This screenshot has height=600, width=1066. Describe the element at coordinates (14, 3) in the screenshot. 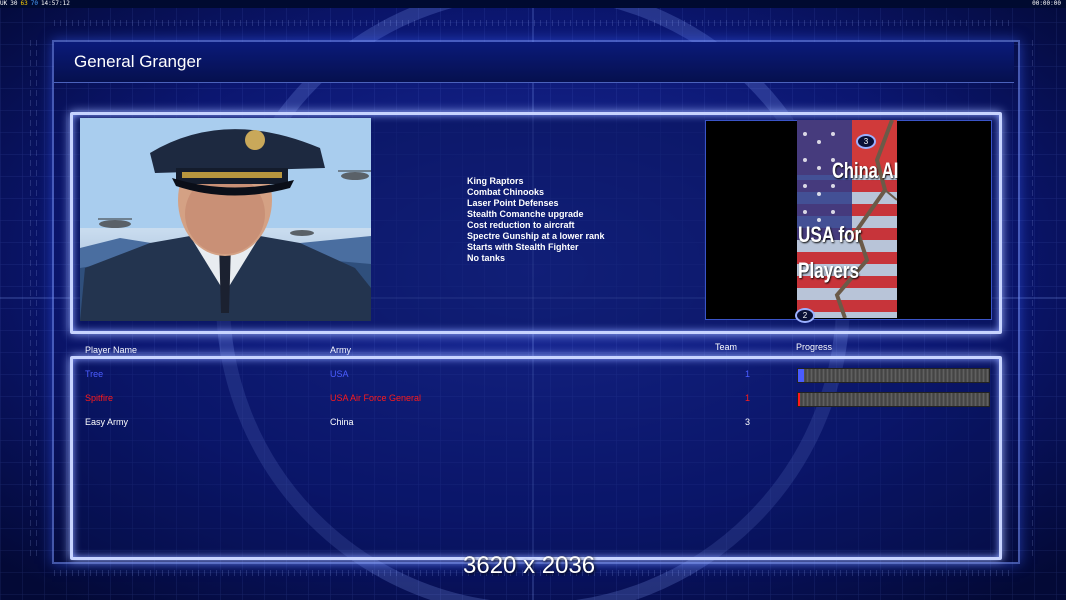

I see `status-value: 30` at that location.